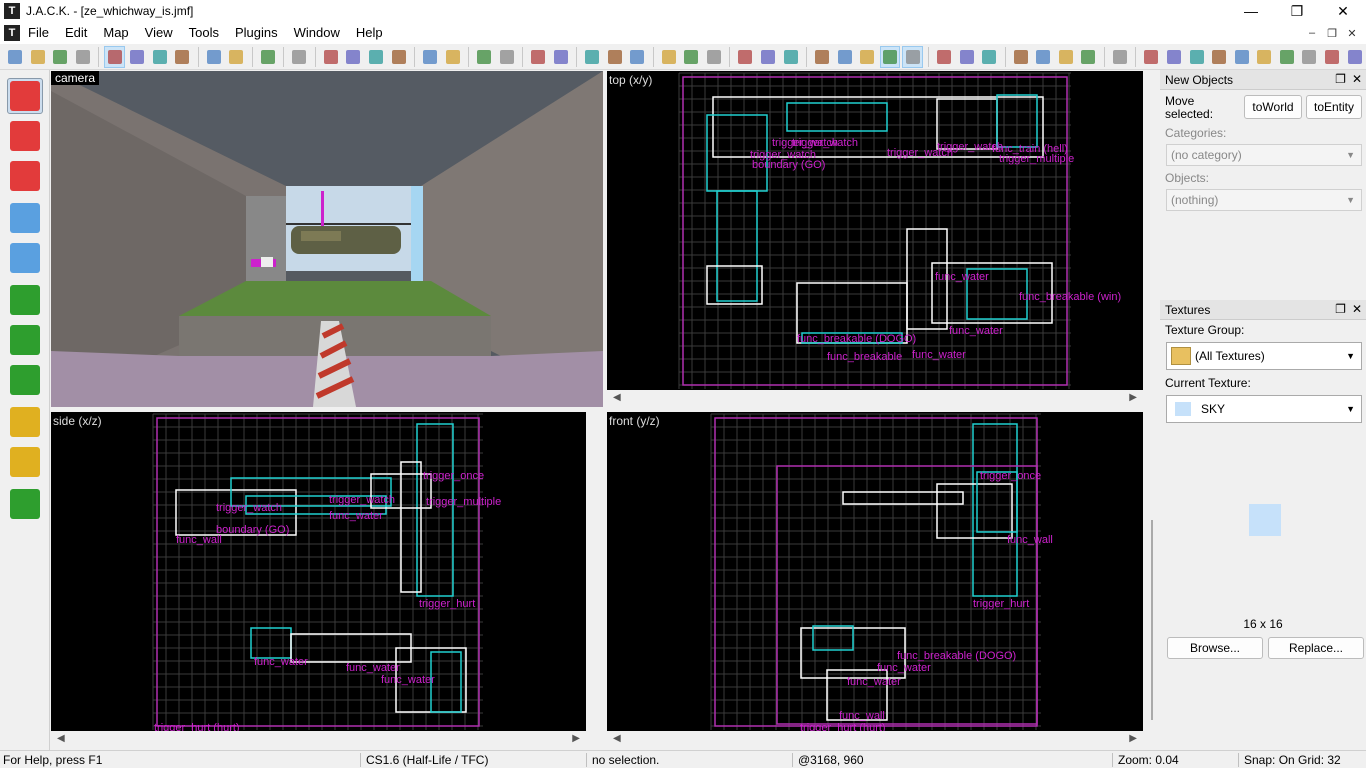 The image size is (1366, 768). I want to click on new-icon, so click(15, 57).